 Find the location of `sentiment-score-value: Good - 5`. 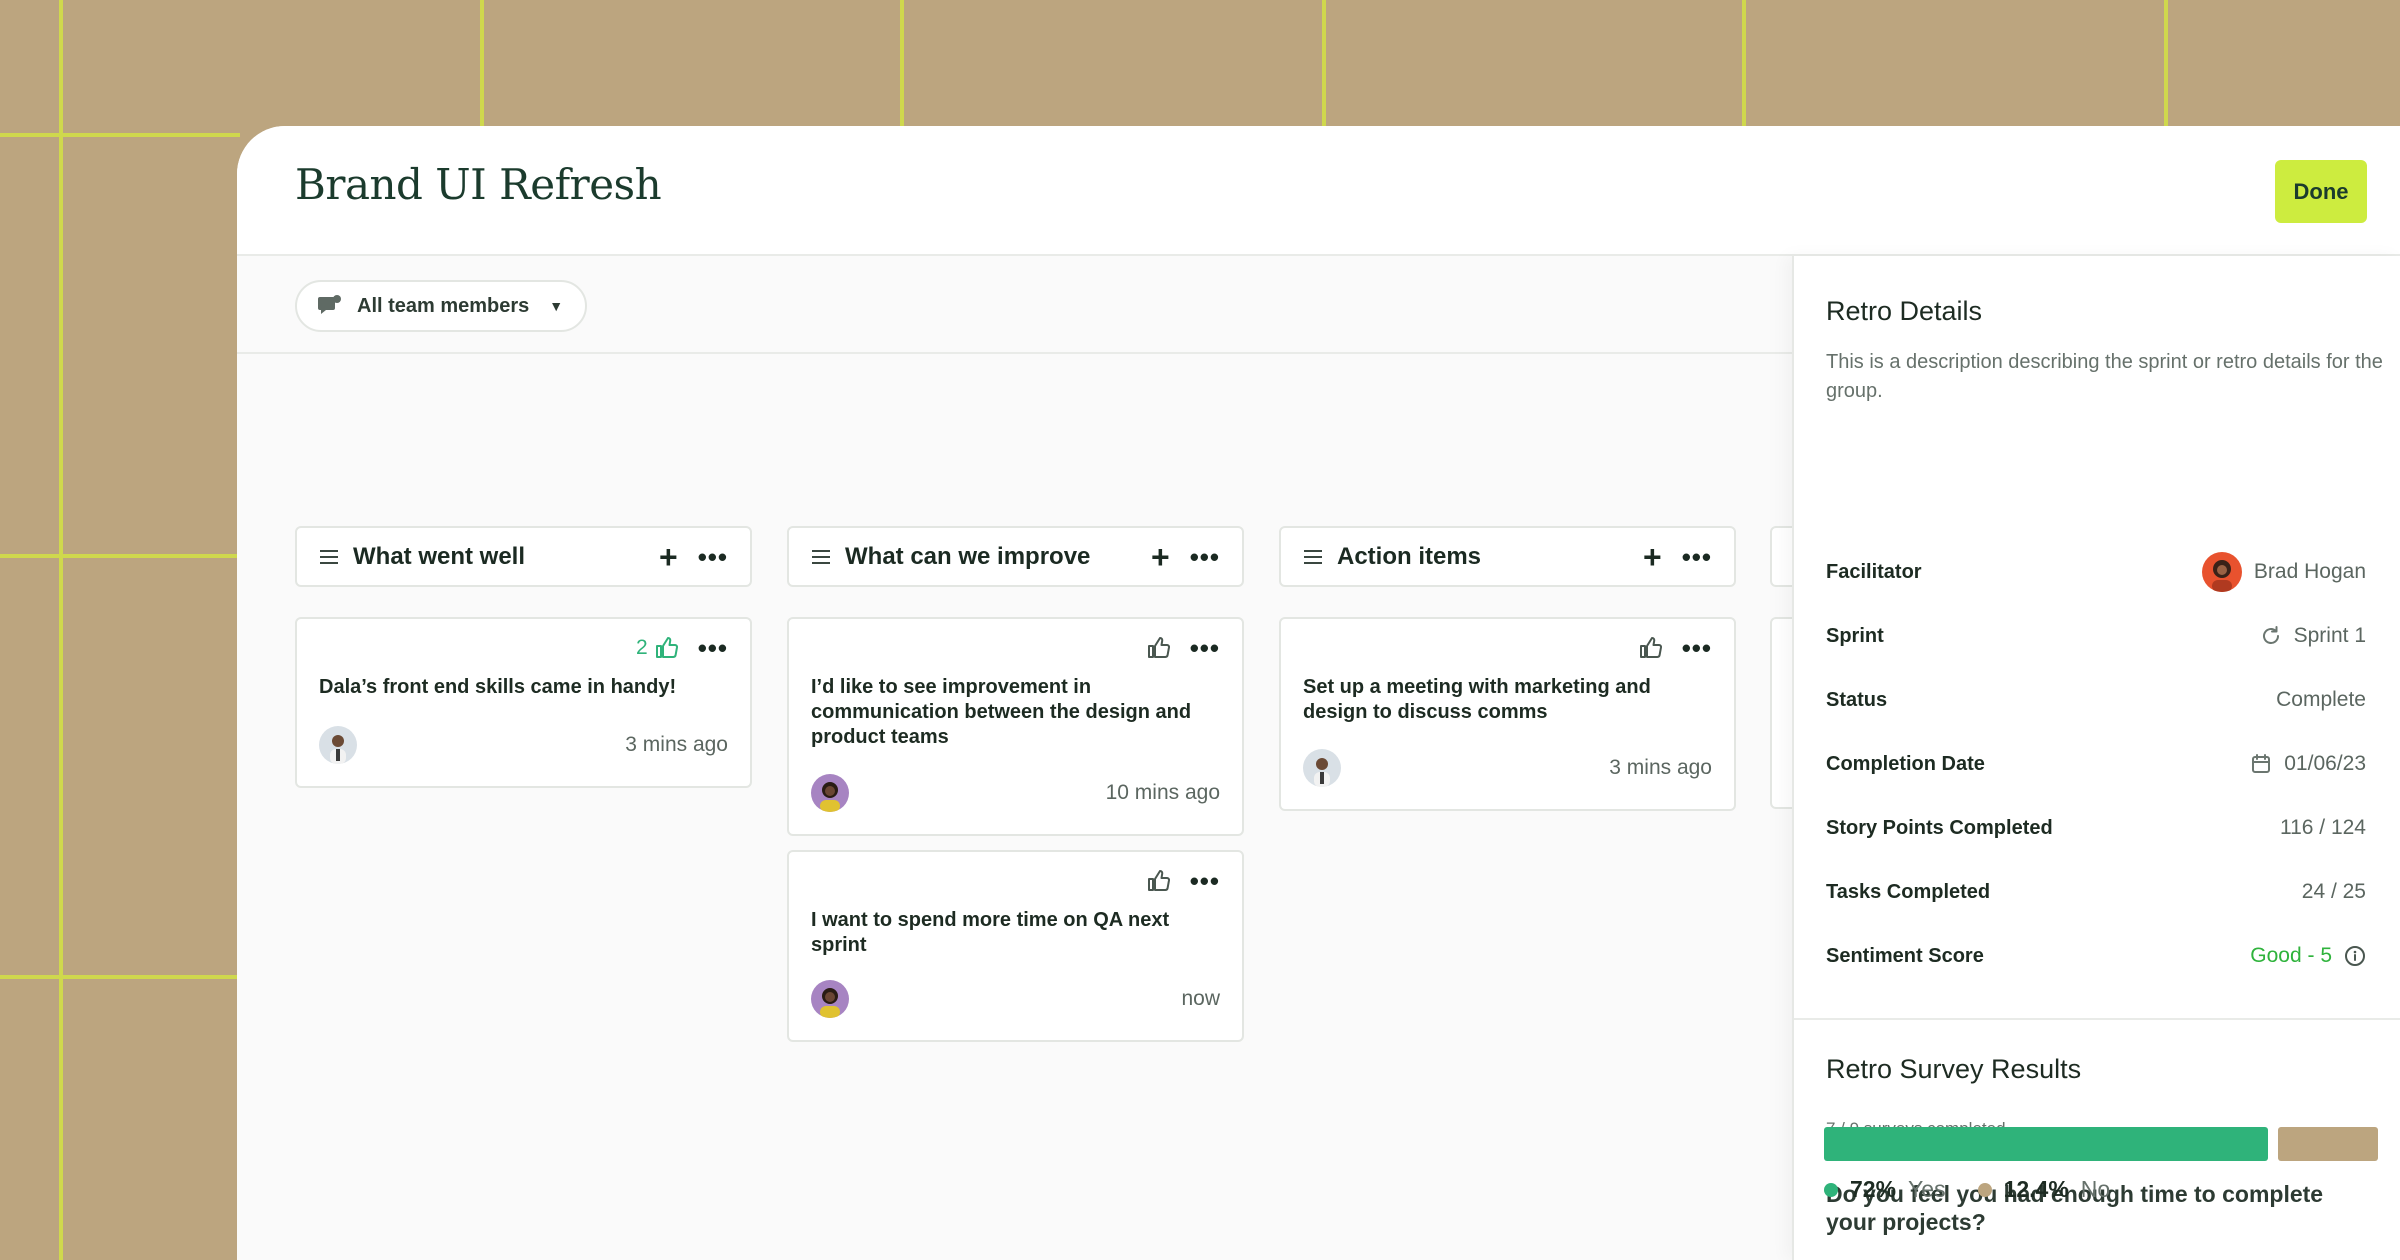

sentiment-score-value: Good - 5 is located at coordinates (2291, 955).